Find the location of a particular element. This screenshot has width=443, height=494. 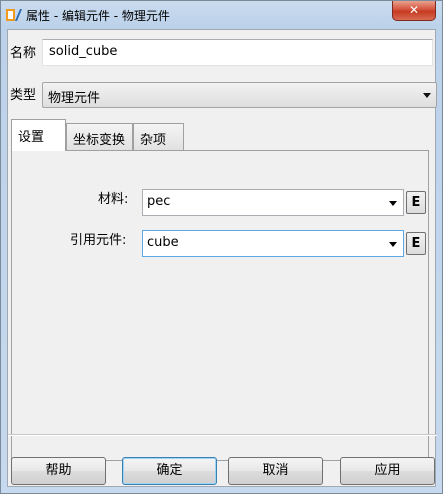

cancel-button-label: 取消 is located at coordinates (275, 470).